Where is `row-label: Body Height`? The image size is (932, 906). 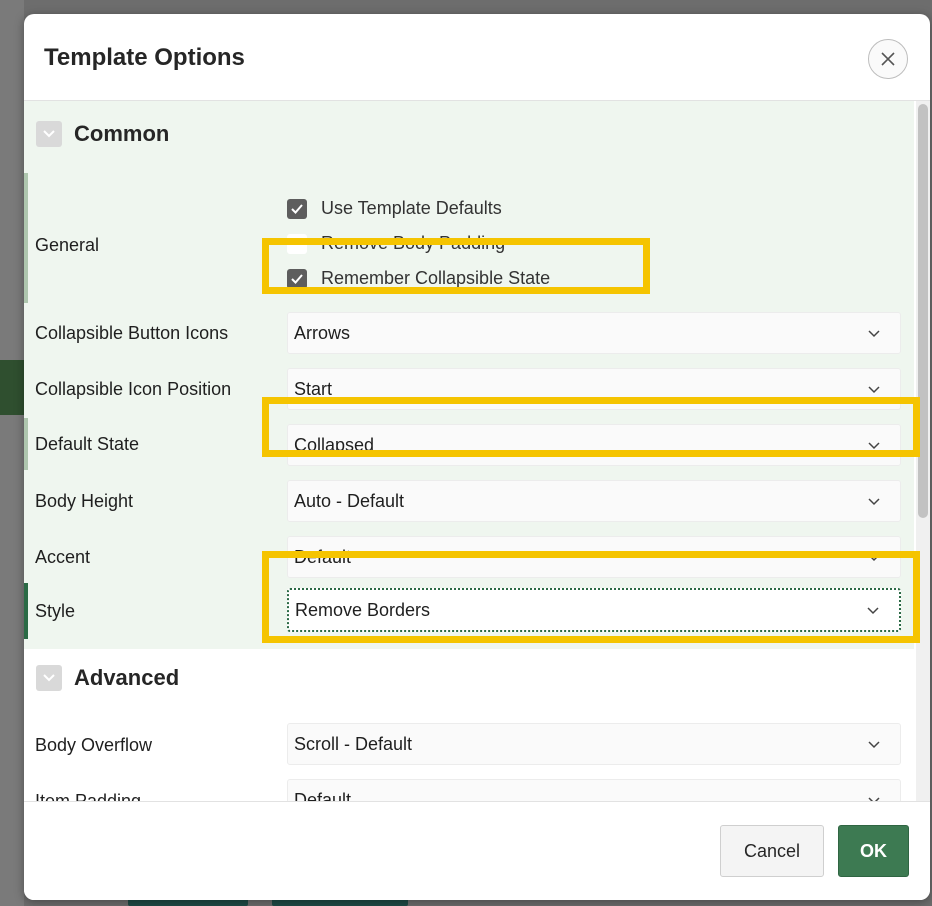 row-label: Body Height is located at coordinates (84, 501).